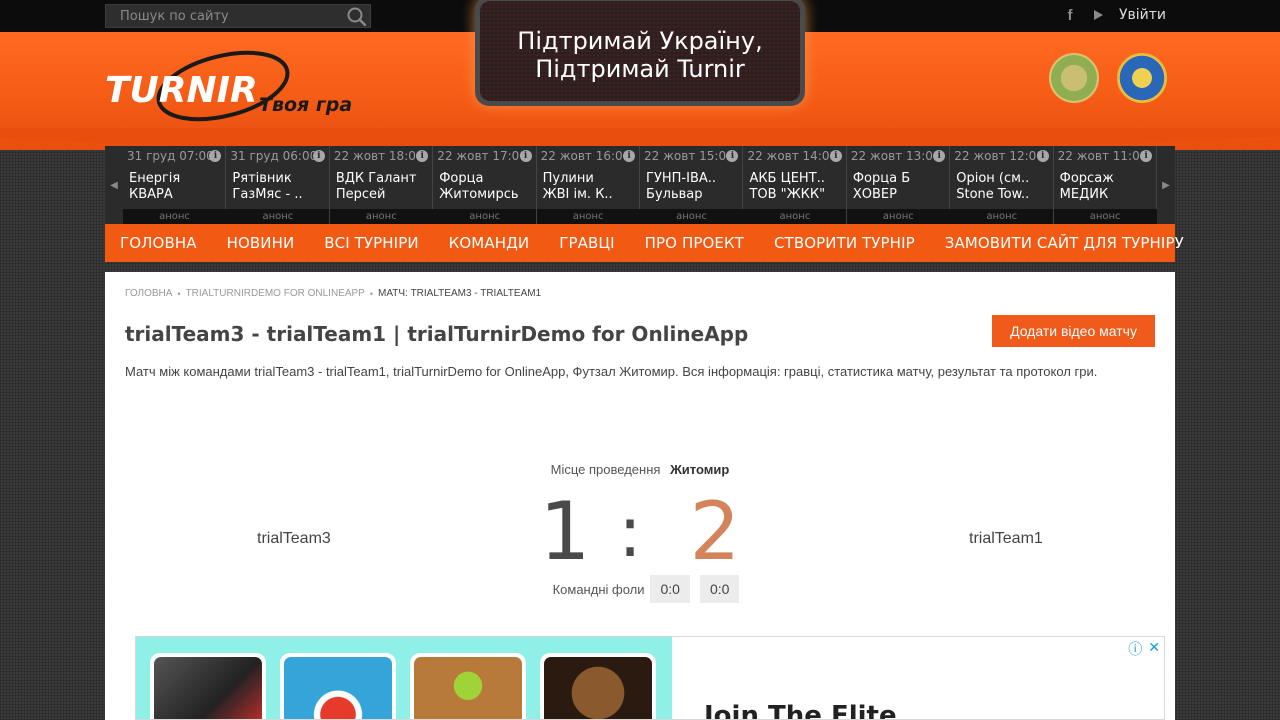 Image resolution: width=1280 pixels, height=720 pixels. I want to click on nav-item: ГОЛОВНА, so click(158, 243).